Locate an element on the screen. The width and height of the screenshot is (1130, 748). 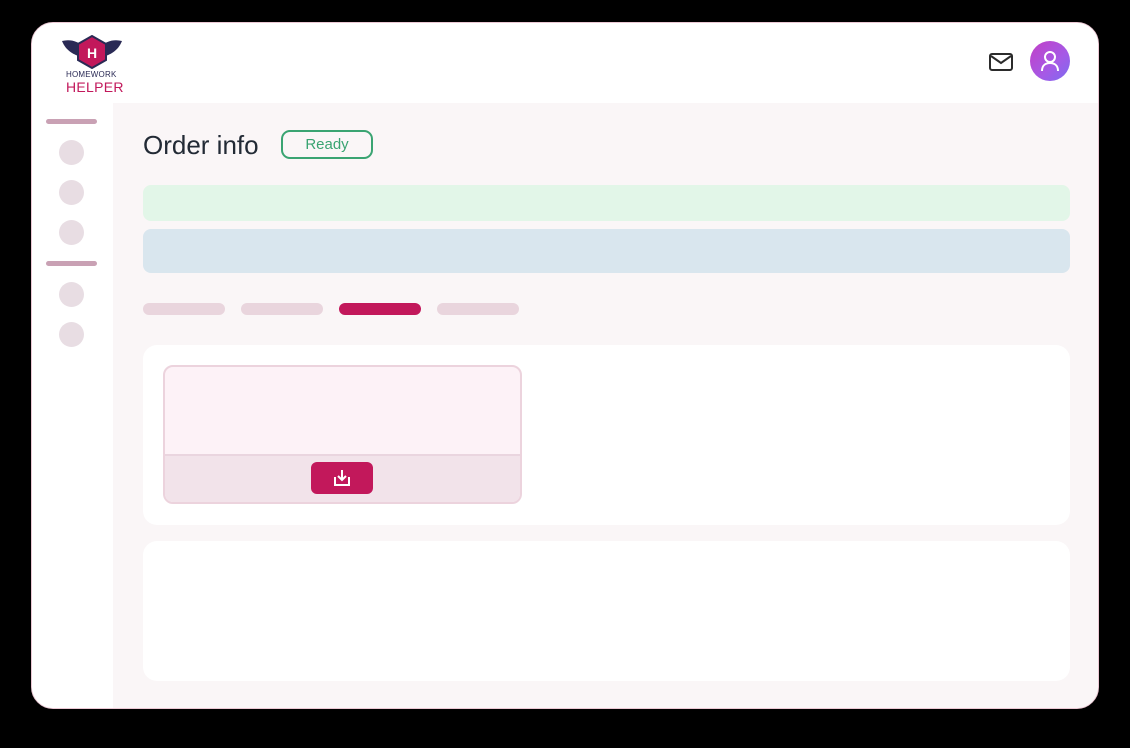
download-icon is located at coordinates (342, 478).